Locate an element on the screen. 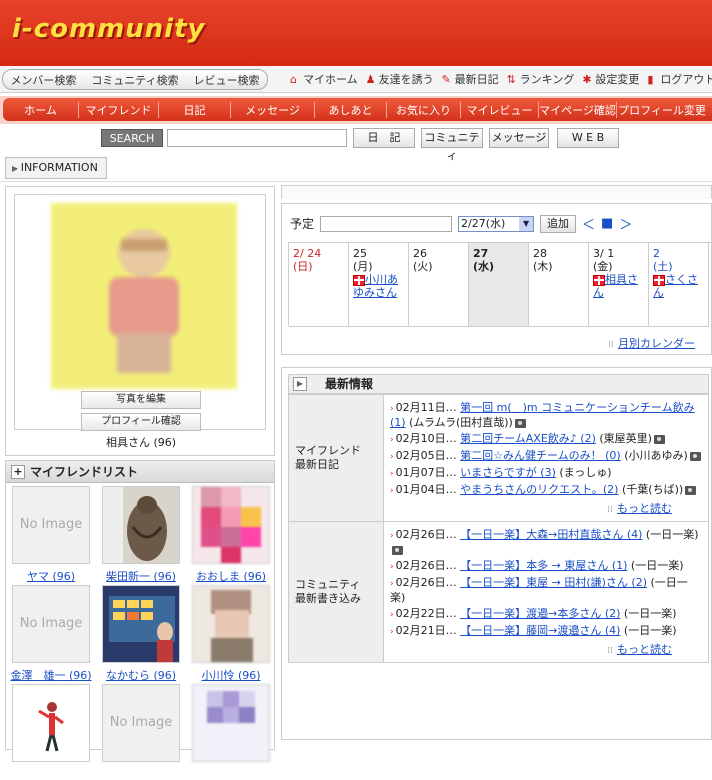 The height and width of the screenshot is (780, 712). news-item: › 02月26日… 【一日一楽】東屋 → 田村(謙)さん (2) (一日一楽) is located at coordinates (546, 590).